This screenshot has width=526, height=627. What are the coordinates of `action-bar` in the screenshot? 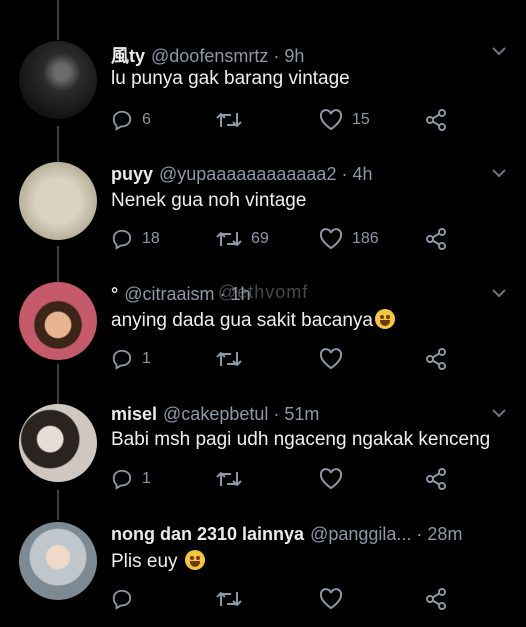 It's located at (311, 599).